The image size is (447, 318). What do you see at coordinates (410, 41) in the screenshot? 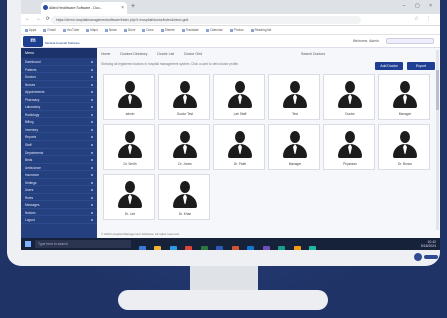
I see `header-search-box` at bounding box center [410, 41].